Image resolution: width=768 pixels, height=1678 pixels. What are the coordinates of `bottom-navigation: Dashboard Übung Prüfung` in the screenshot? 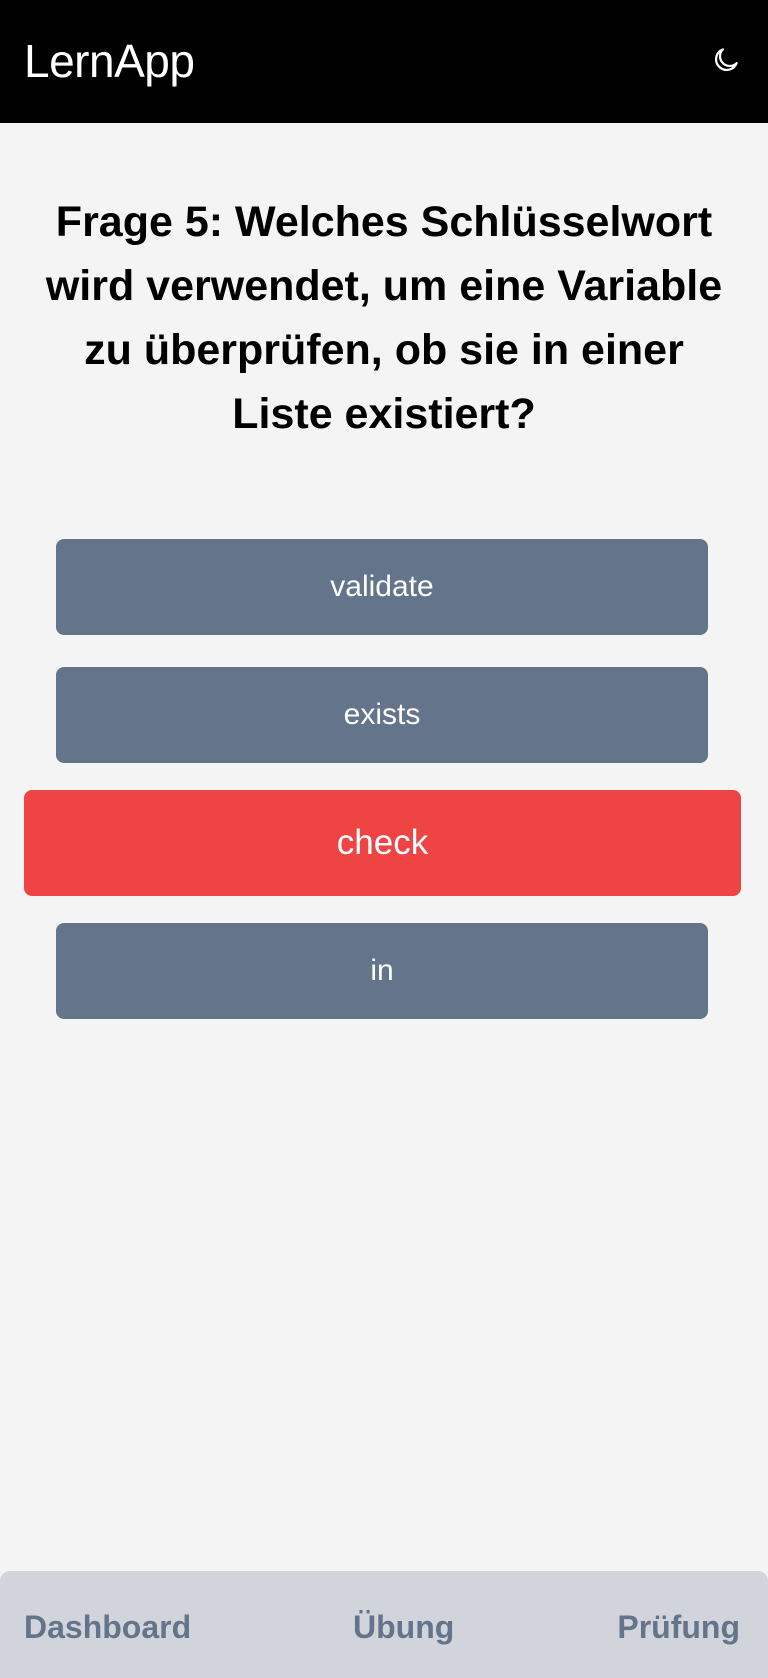 It's located at (384, 1624).